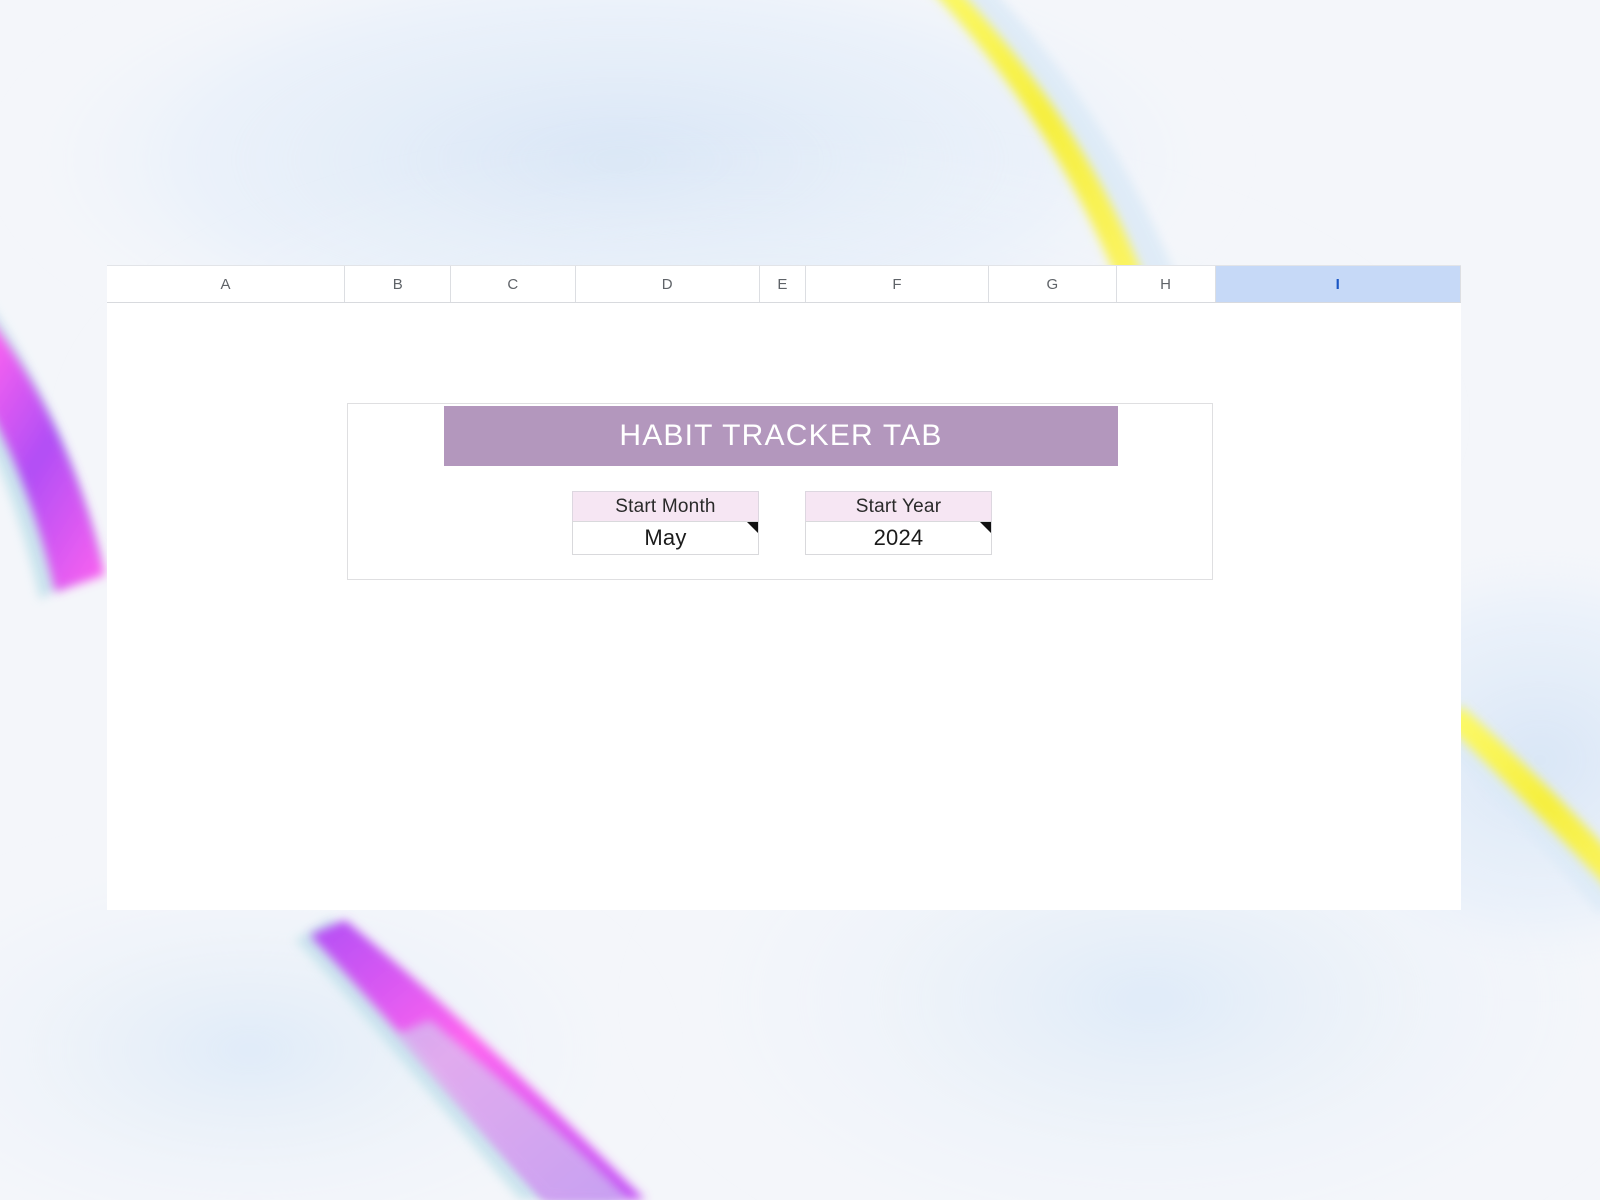 The width and height of the screenshot is (1600, 1200). I want to click on start-month-field-group: Start Month May, so click(665, 523).